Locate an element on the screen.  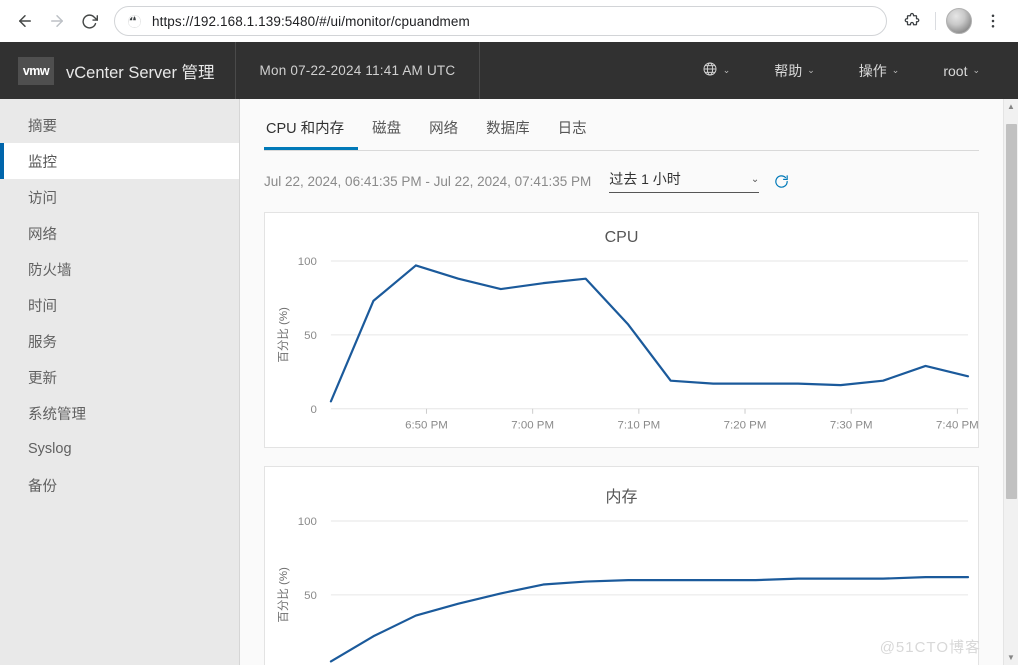
tab-cpu-and-memory: CPU 和内存 is located at coordinates (311, 133).